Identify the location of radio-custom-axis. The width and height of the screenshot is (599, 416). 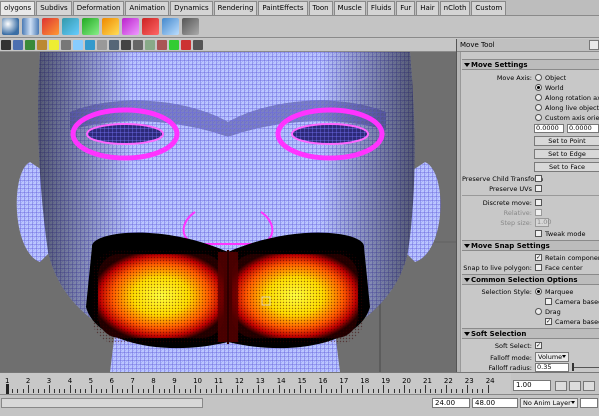
(538, 117).